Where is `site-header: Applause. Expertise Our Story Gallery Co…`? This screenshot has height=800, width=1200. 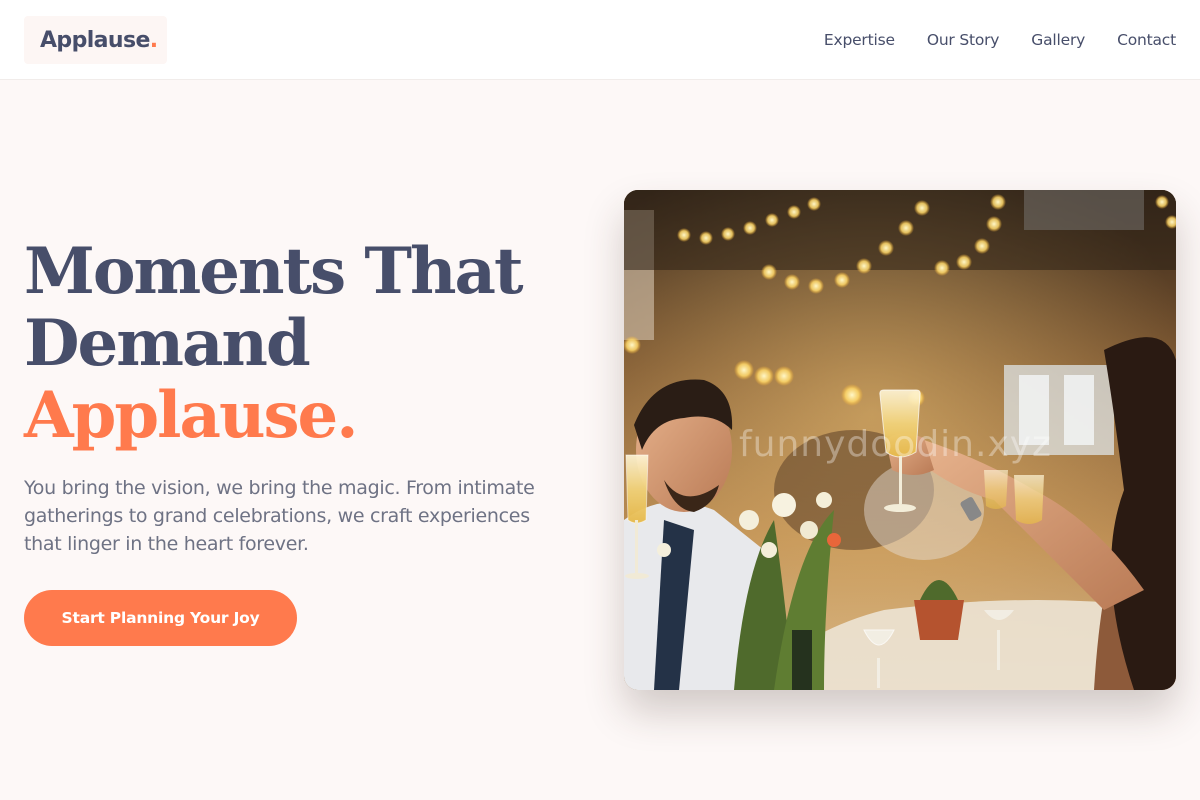 site-header: Applause. Expertise Our Story Gallery Co… is located at coordinates (600, 40).